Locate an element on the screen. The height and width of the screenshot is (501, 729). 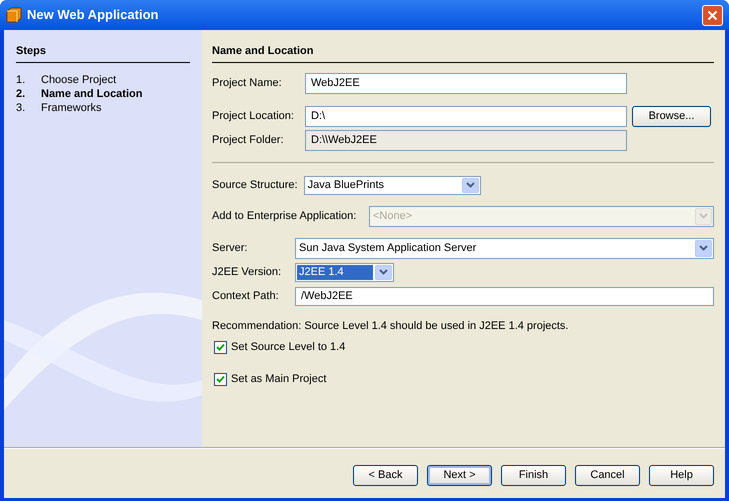
field-label: Context Path: is located at coordinates (246, 296).